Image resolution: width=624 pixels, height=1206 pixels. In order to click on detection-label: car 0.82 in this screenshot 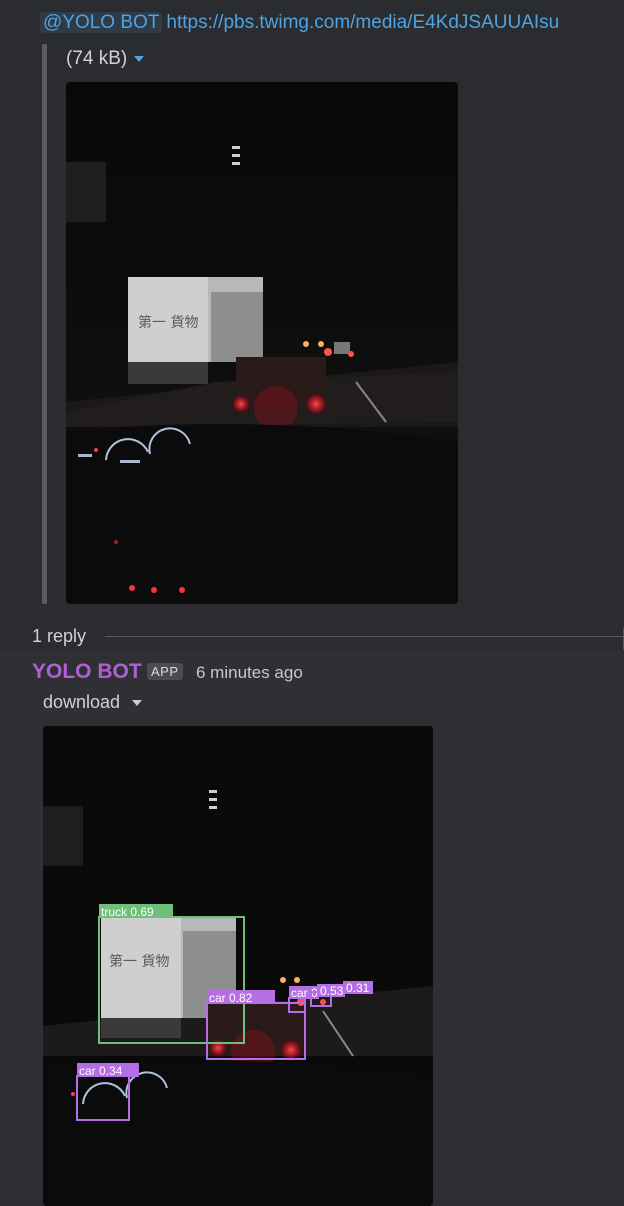, I will do `click(231, 998)`.